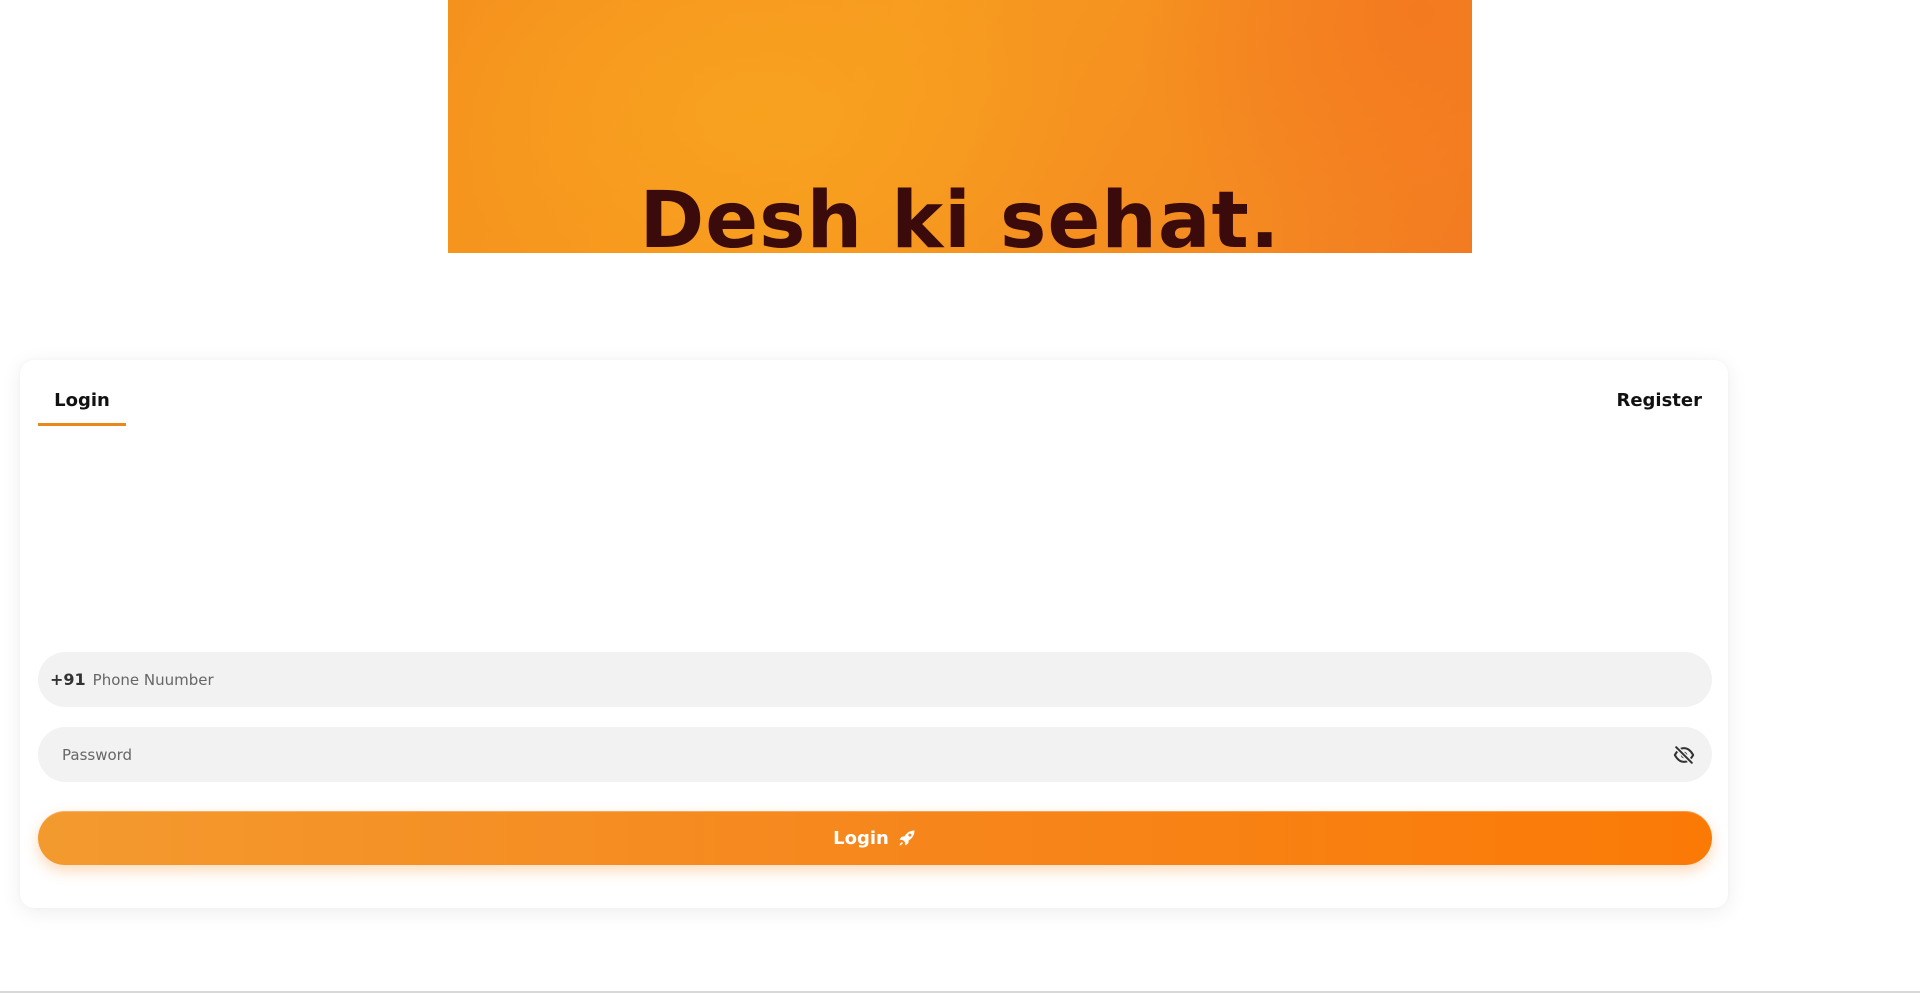  What do you see at coordinates (1659, 400) in the screenshot?
I see `tab-register: Register` at bounding box center [1659, 400].